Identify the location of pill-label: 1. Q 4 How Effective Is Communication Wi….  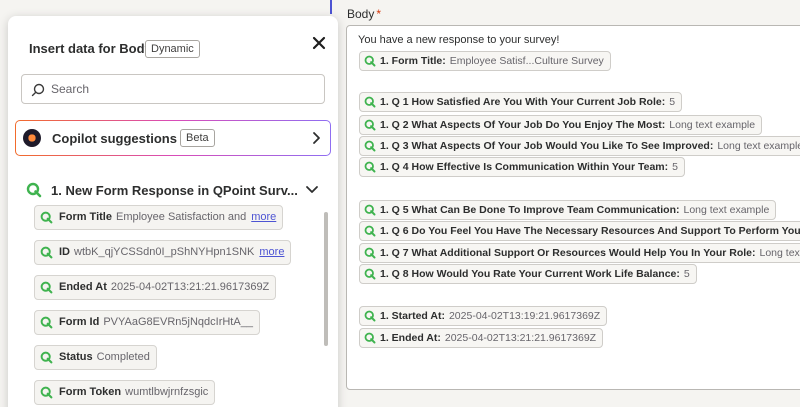
(524, 167).